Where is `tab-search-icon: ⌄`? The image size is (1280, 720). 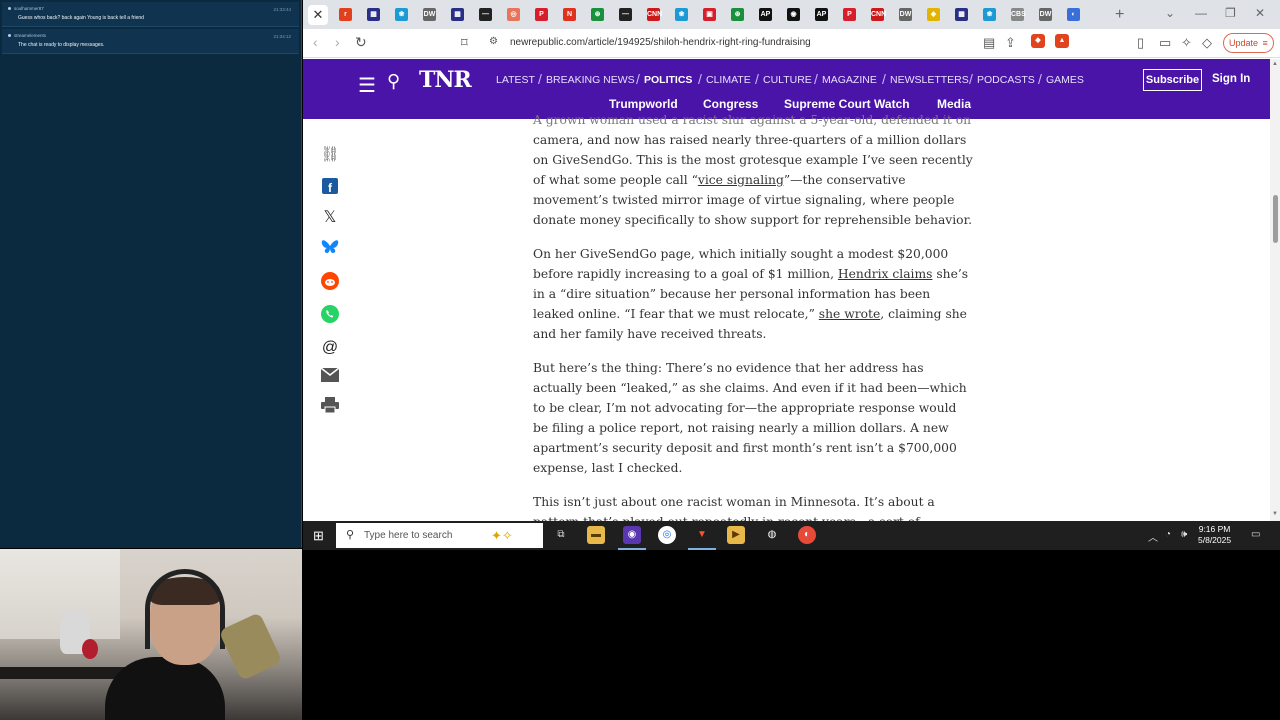
tab-search-icon: ⌄ is located at coordinates (1170, 13).